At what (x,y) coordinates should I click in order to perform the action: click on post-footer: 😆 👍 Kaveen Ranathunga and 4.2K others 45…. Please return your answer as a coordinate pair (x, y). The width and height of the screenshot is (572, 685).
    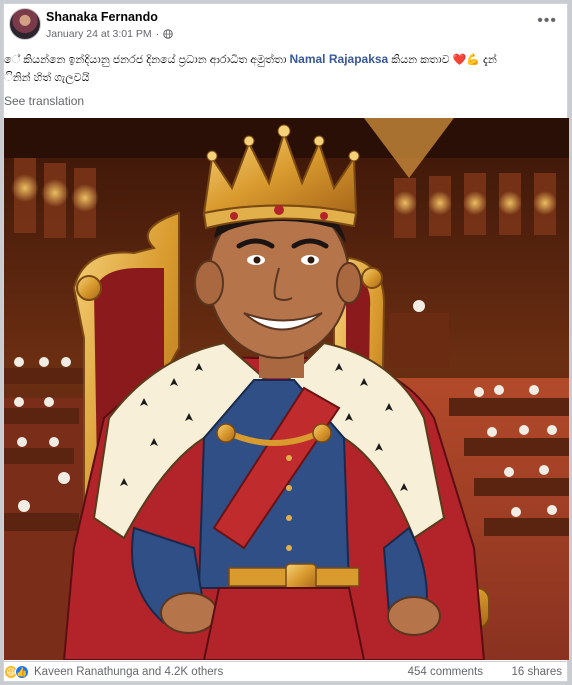
    Looking at the image, I should click on (285, 671).